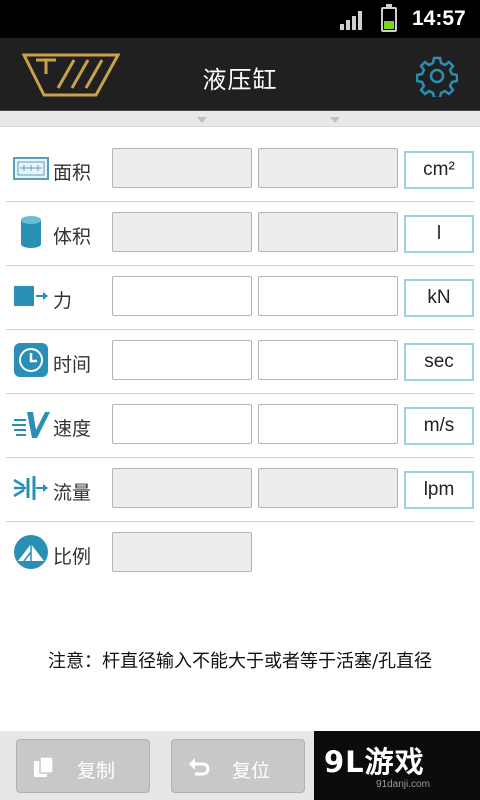 This screenshot has height=800, width=480. I want to click on row-force: 力 kN, so click(240, 298).